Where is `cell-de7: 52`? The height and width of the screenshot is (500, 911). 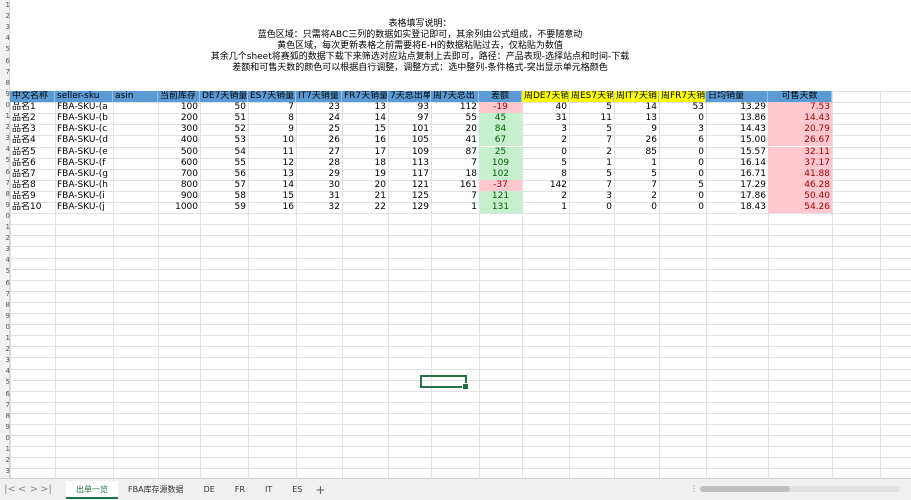
cell-de7: 52 is located at coordinates (224, 129).